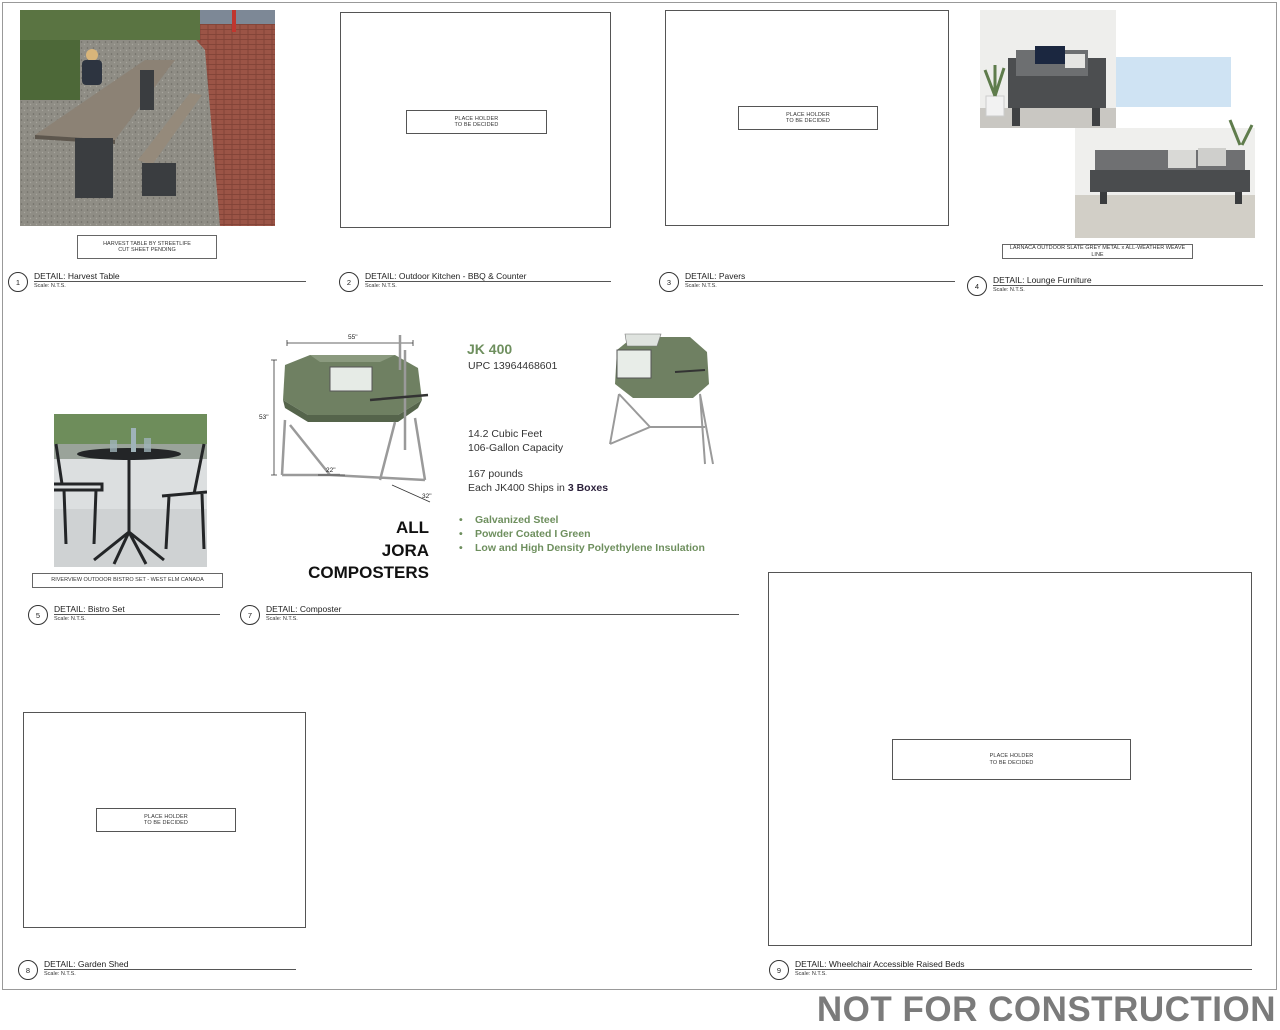 The height and width of the screenshot is (1030, 1280). Describe the element at coordinates (588, 488) in the screenshot. I see `ships-boxes: 3 Boxes` at that location.